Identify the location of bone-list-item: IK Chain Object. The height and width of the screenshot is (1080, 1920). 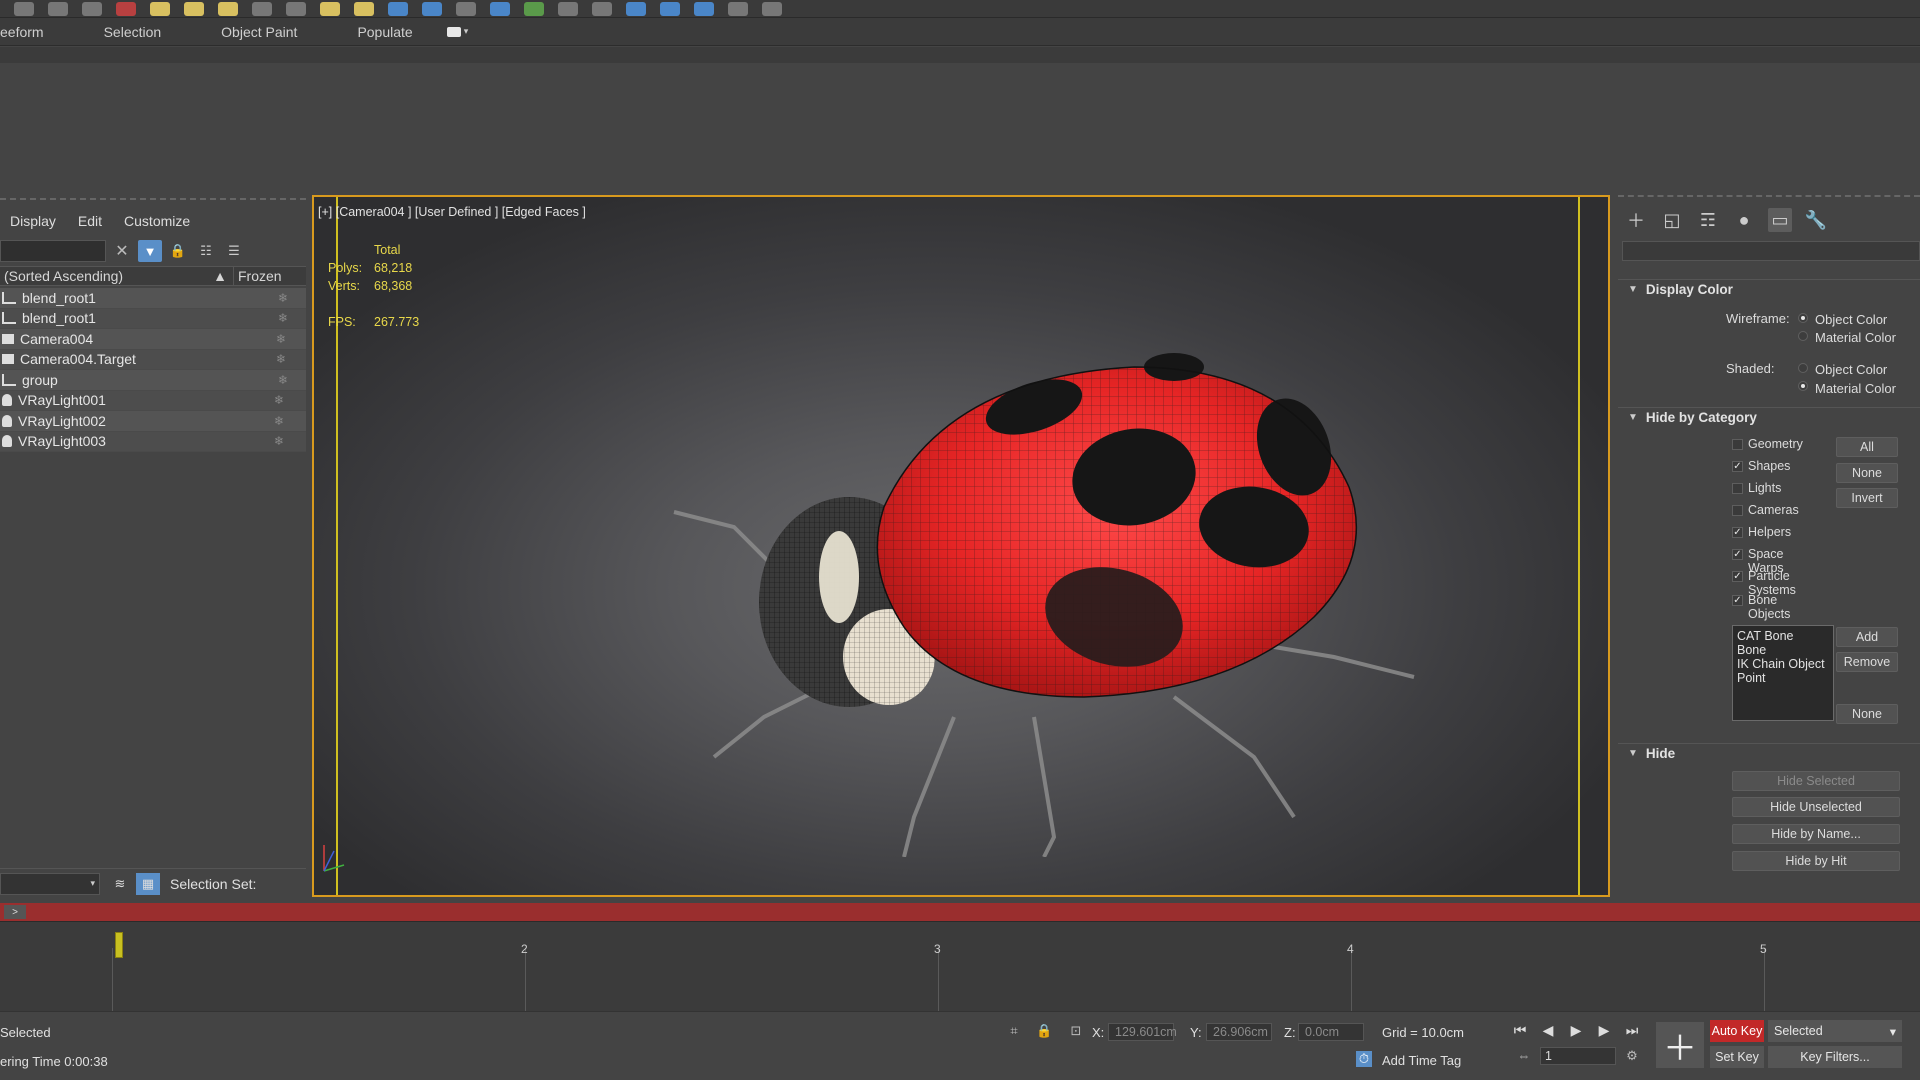
(1783, 664).